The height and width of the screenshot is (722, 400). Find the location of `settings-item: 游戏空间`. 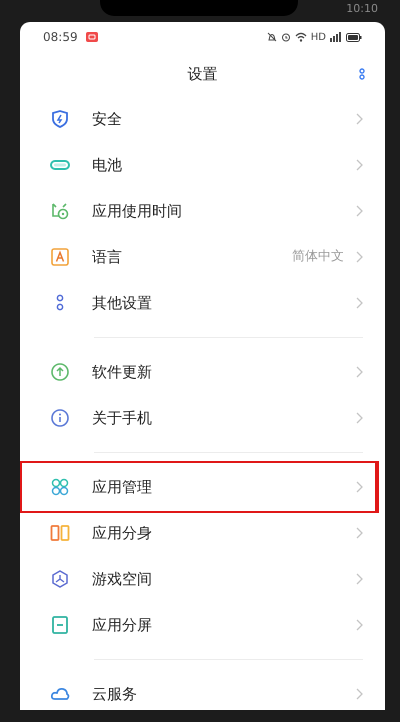

settings-item: 游戏空间 is located at coordinates (202, 579).